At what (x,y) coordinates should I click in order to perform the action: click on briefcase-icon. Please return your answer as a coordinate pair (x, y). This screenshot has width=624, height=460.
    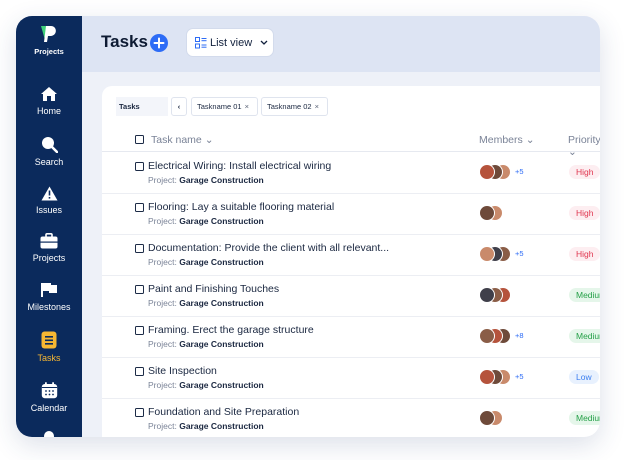
    Looking at the image, I should click on (49, 241).